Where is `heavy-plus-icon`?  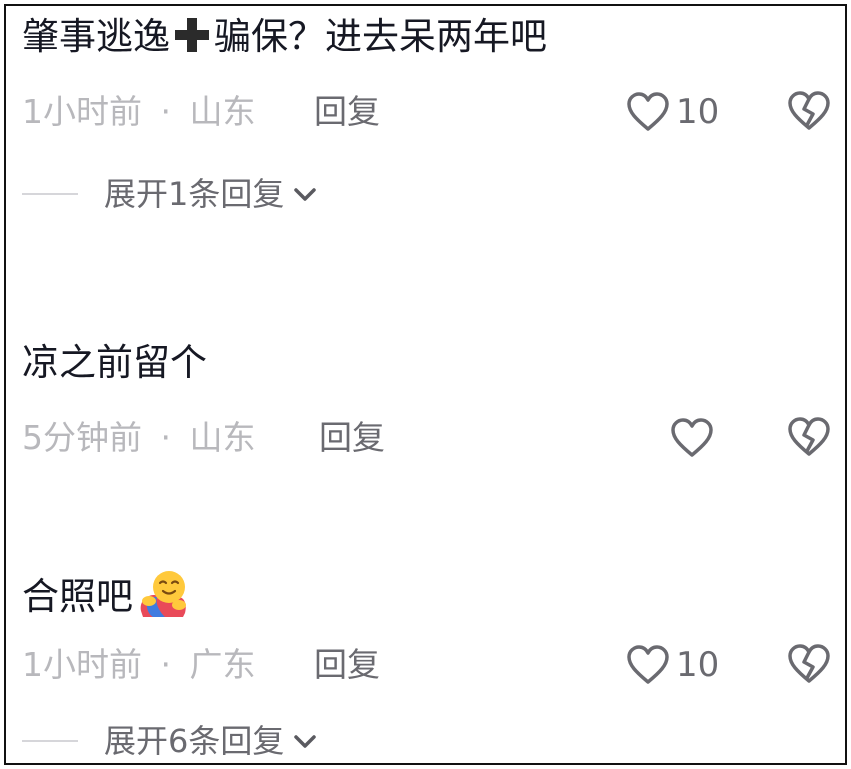
heavy-plus-icon is located at coordinates (192, 35).